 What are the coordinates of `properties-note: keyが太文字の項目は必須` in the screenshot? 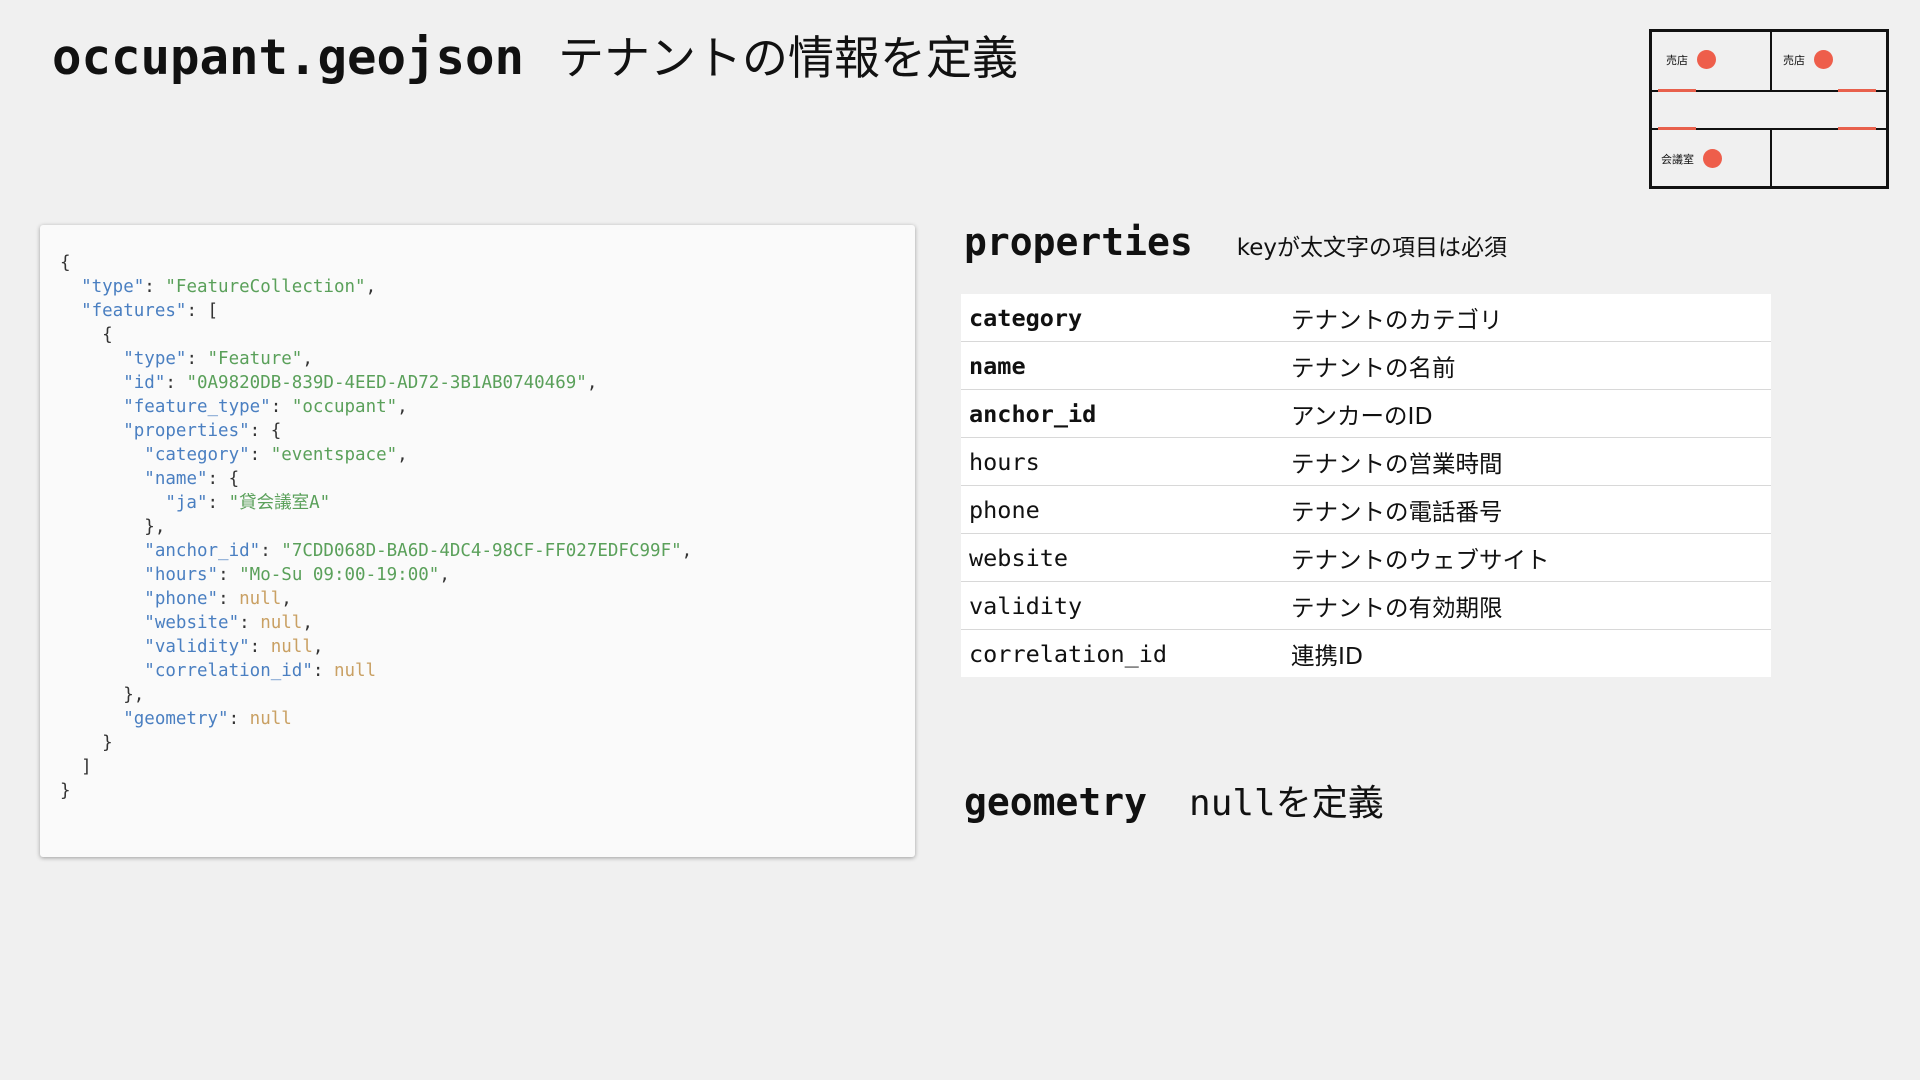 It's located at (1372, 248).